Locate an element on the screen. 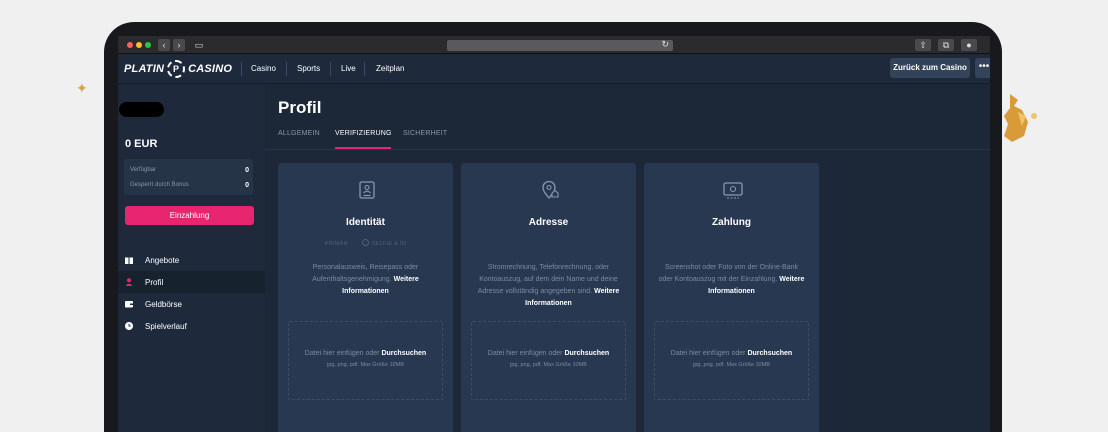 The height and width of the screenshot is (432, 1108). badge-primary: PRIMÄR is located at coordinates (336, 244).